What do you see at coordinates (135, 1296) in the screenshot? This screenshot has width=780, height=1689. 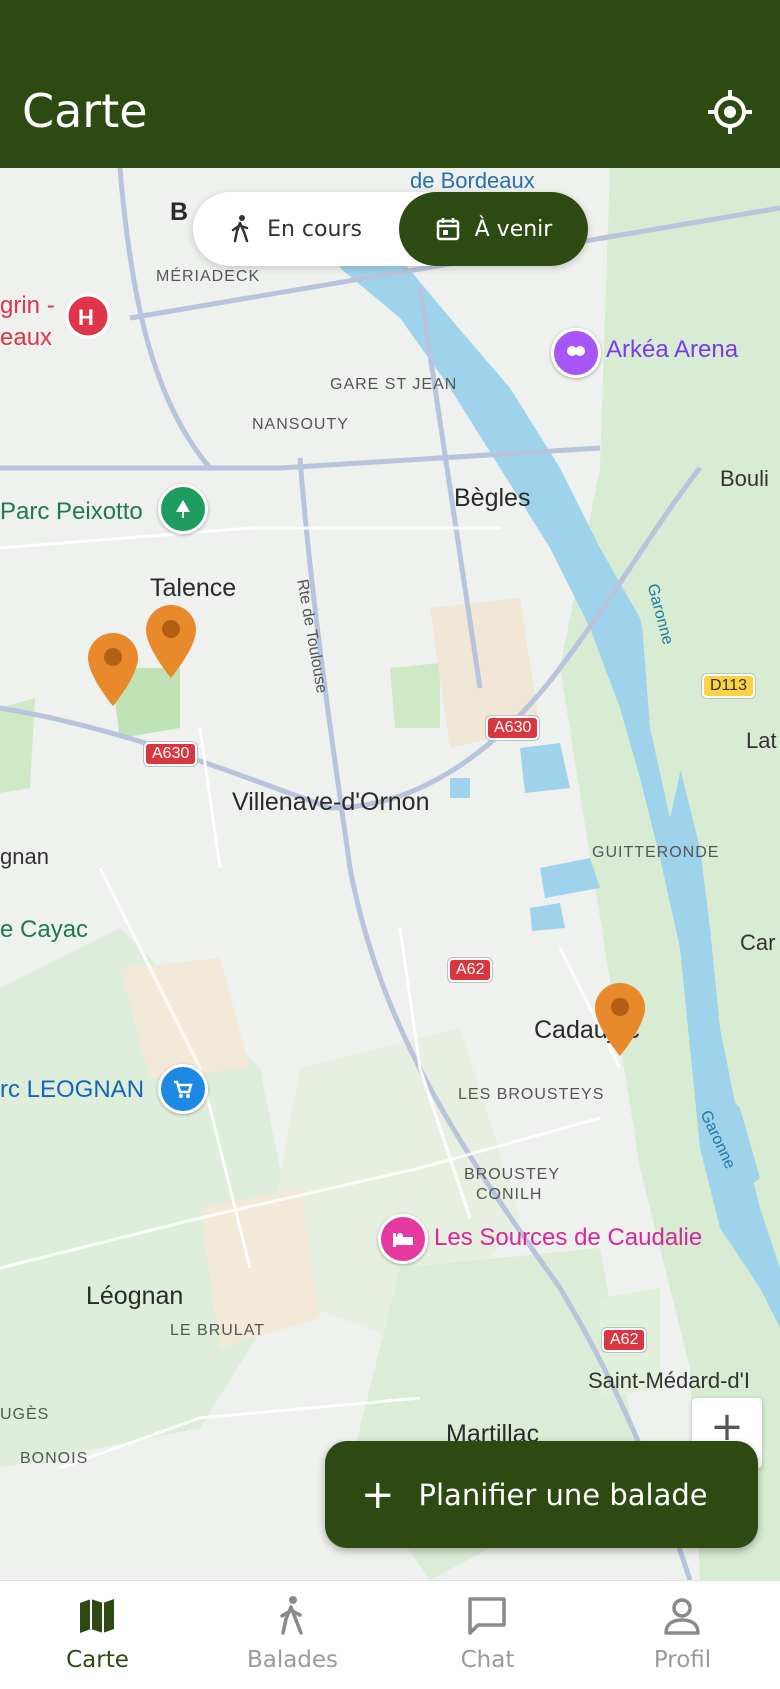 I see `map-label-leognan: Léognan` at bounding box center [135, 1296].